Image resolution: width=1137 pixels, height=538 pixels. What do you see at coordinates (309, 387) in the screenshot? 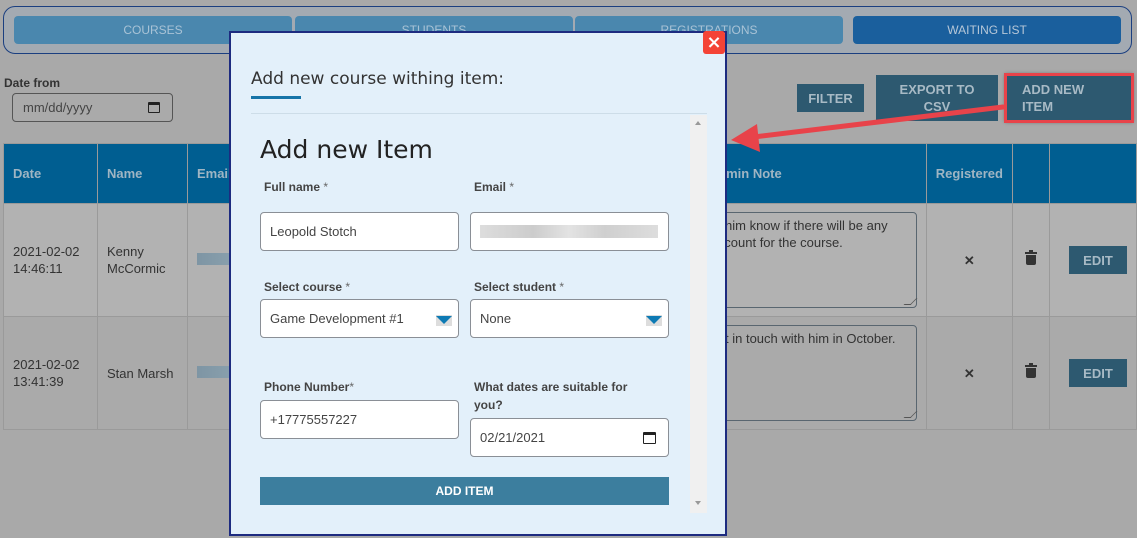
I see `phone-label: Phone Number*` at bounding box center [309, 387].